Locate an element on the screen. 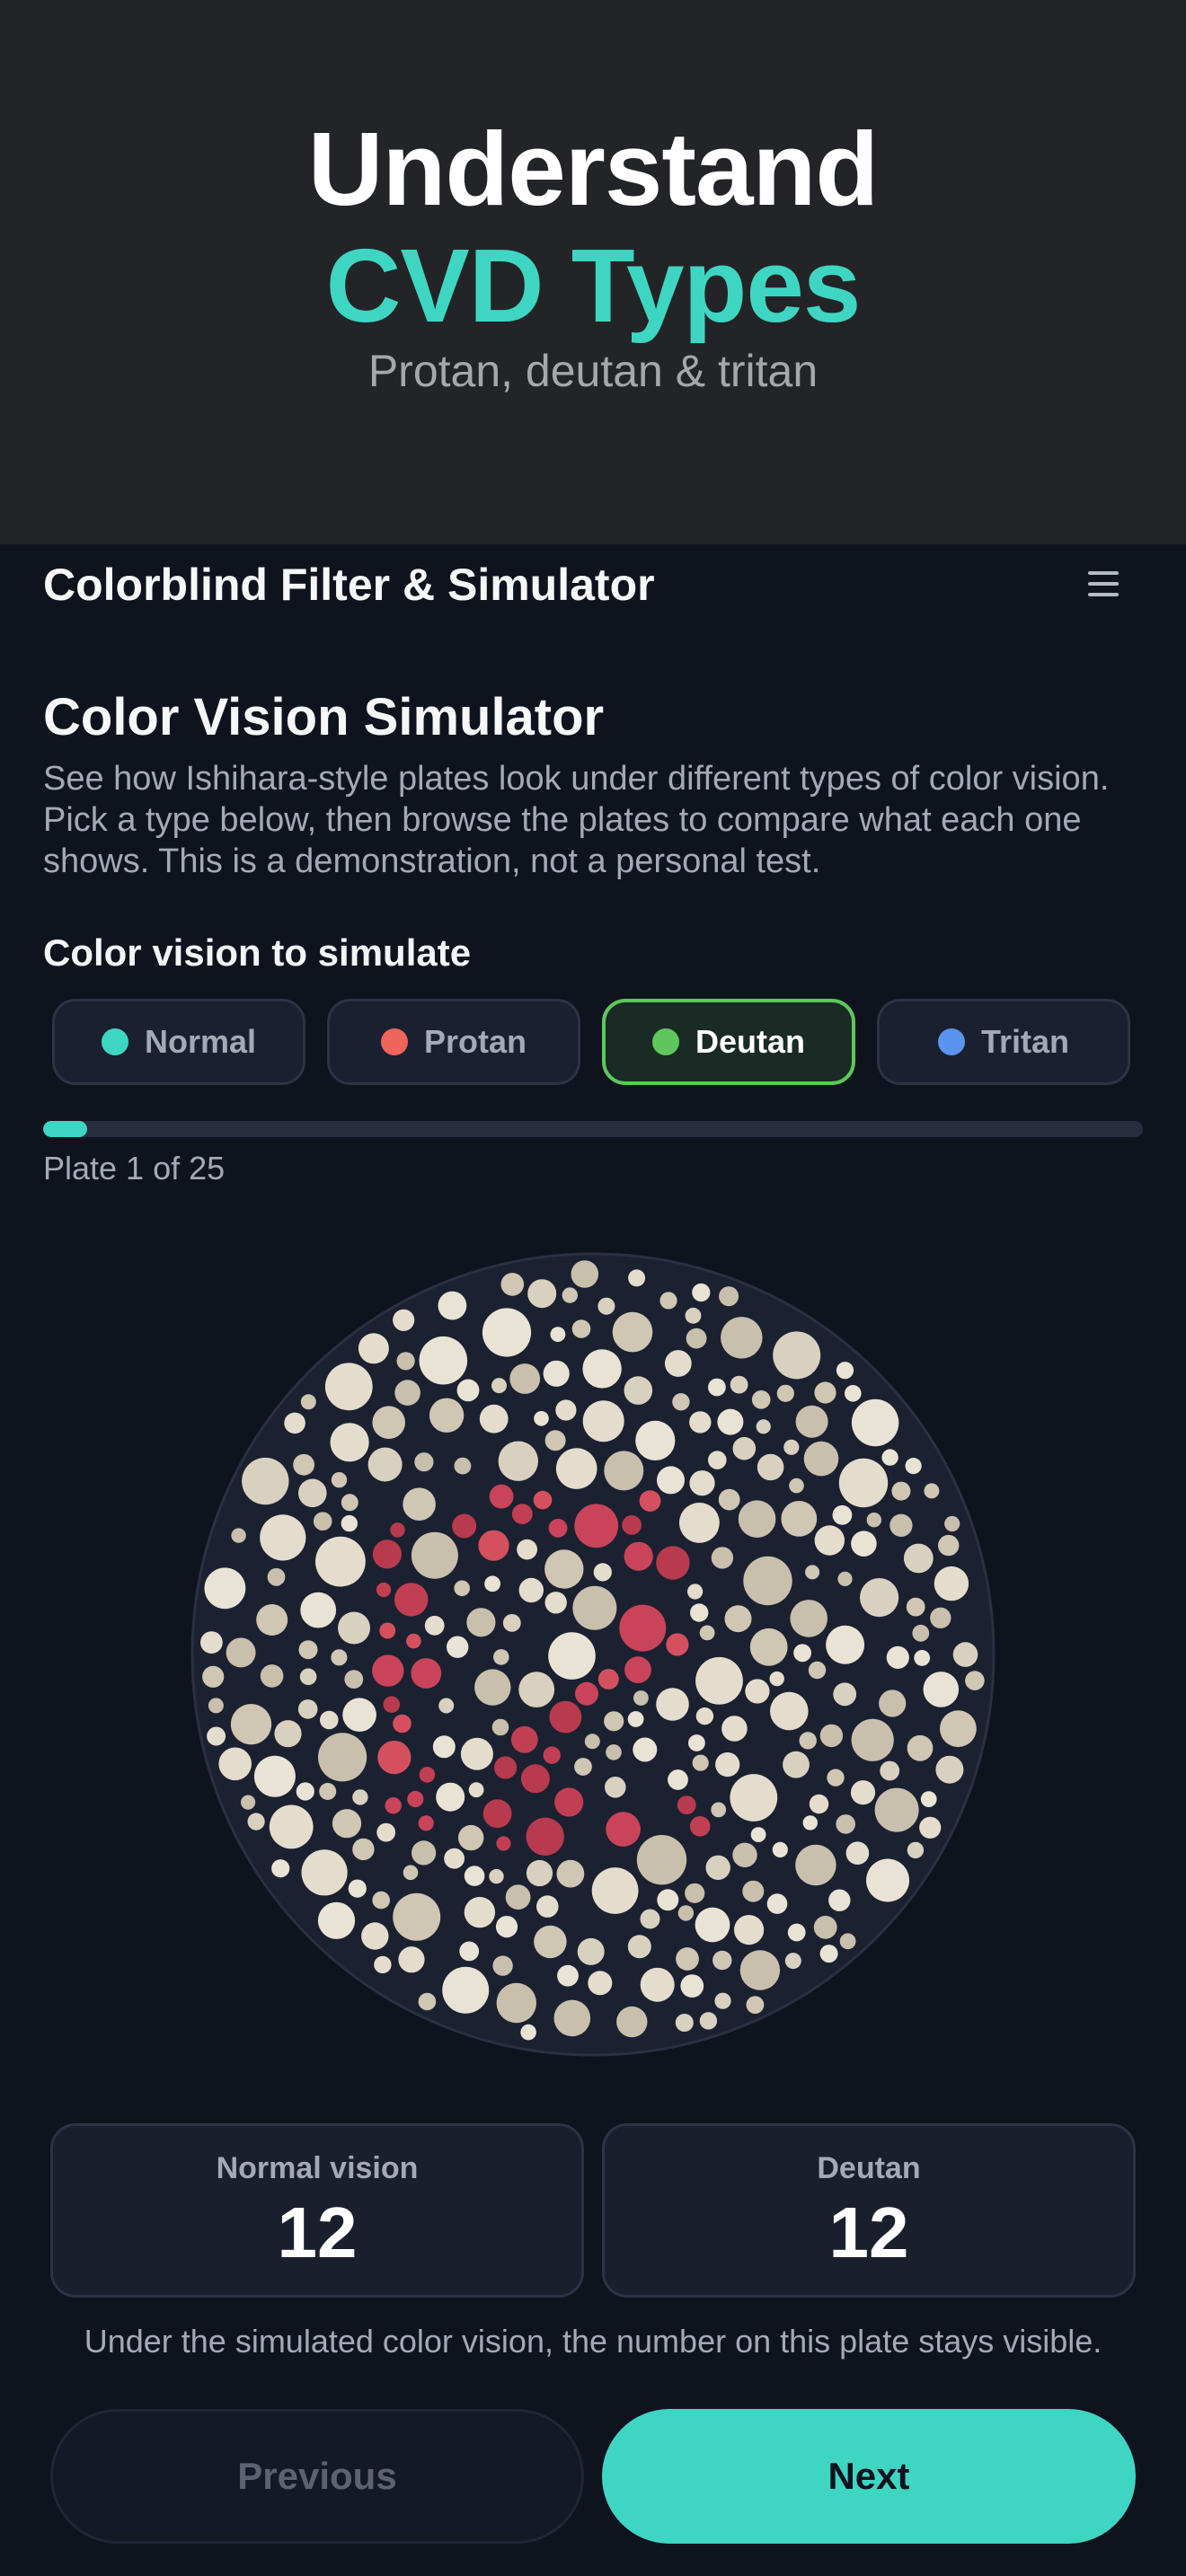  type-chip-deutan: Deutan is located at coordinates (728, 1042).